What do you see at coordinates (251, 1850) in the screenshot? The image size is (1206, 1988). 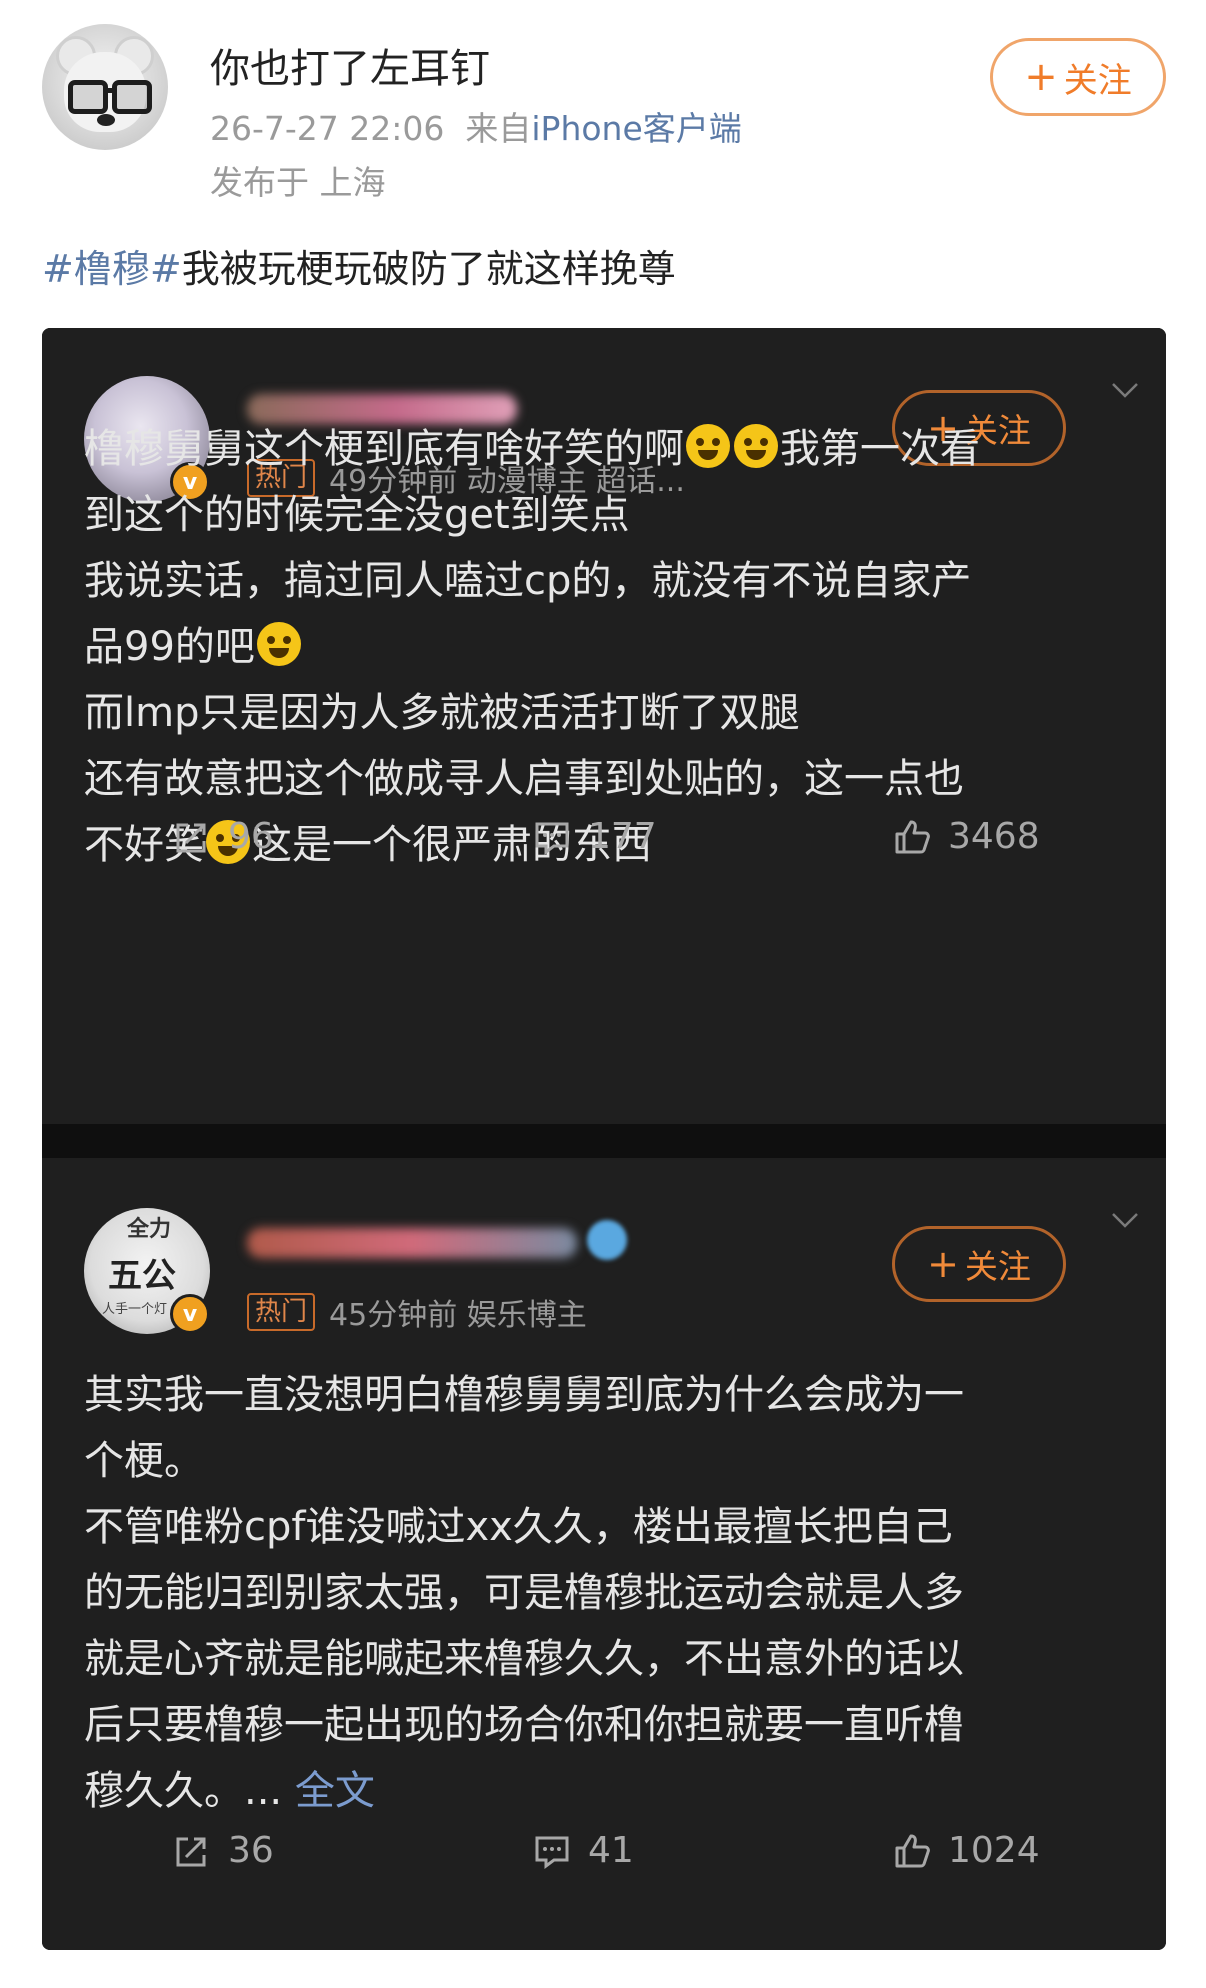 I see `repost-count: 36` at bounding box center [251, 1850].